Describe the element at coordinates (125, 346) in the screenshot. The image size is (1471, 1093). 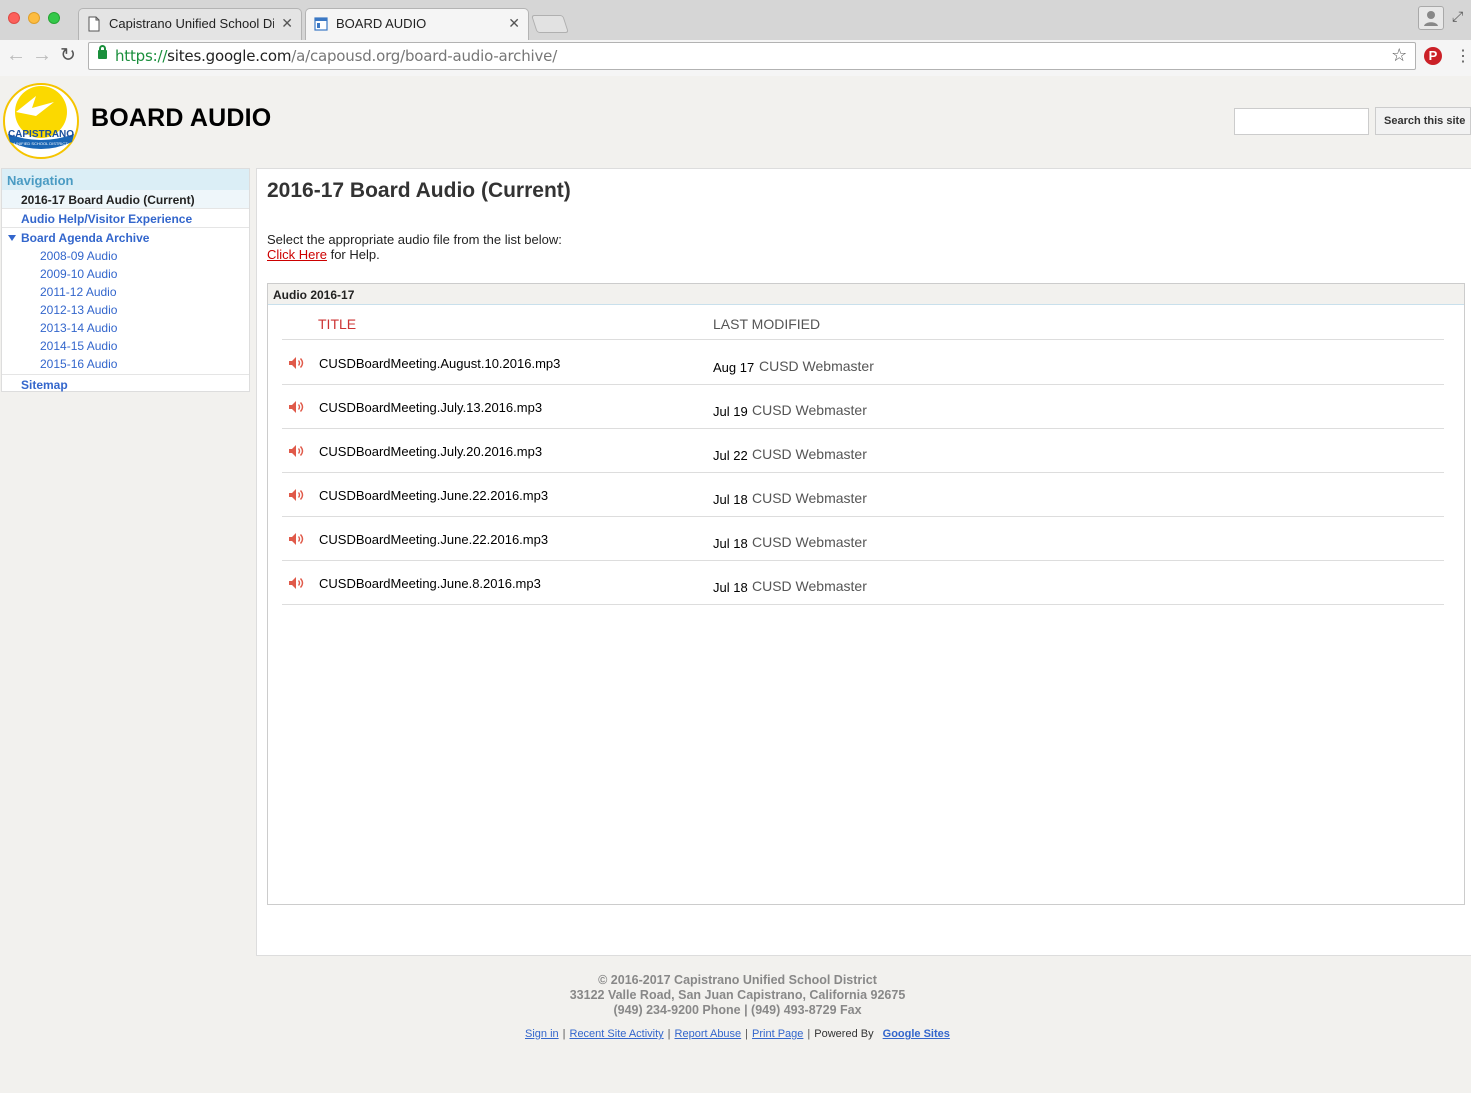
I see `sidebar-item-2014-15: 2014-15 Audio` at that location.